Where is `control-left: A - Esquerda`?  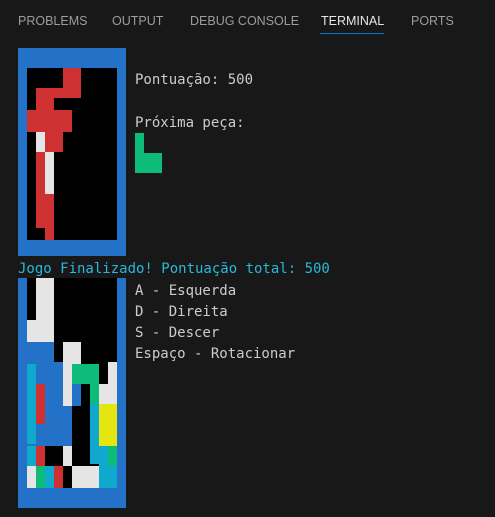
control-left: A - Esquerda is located at coordinates (186, 291).